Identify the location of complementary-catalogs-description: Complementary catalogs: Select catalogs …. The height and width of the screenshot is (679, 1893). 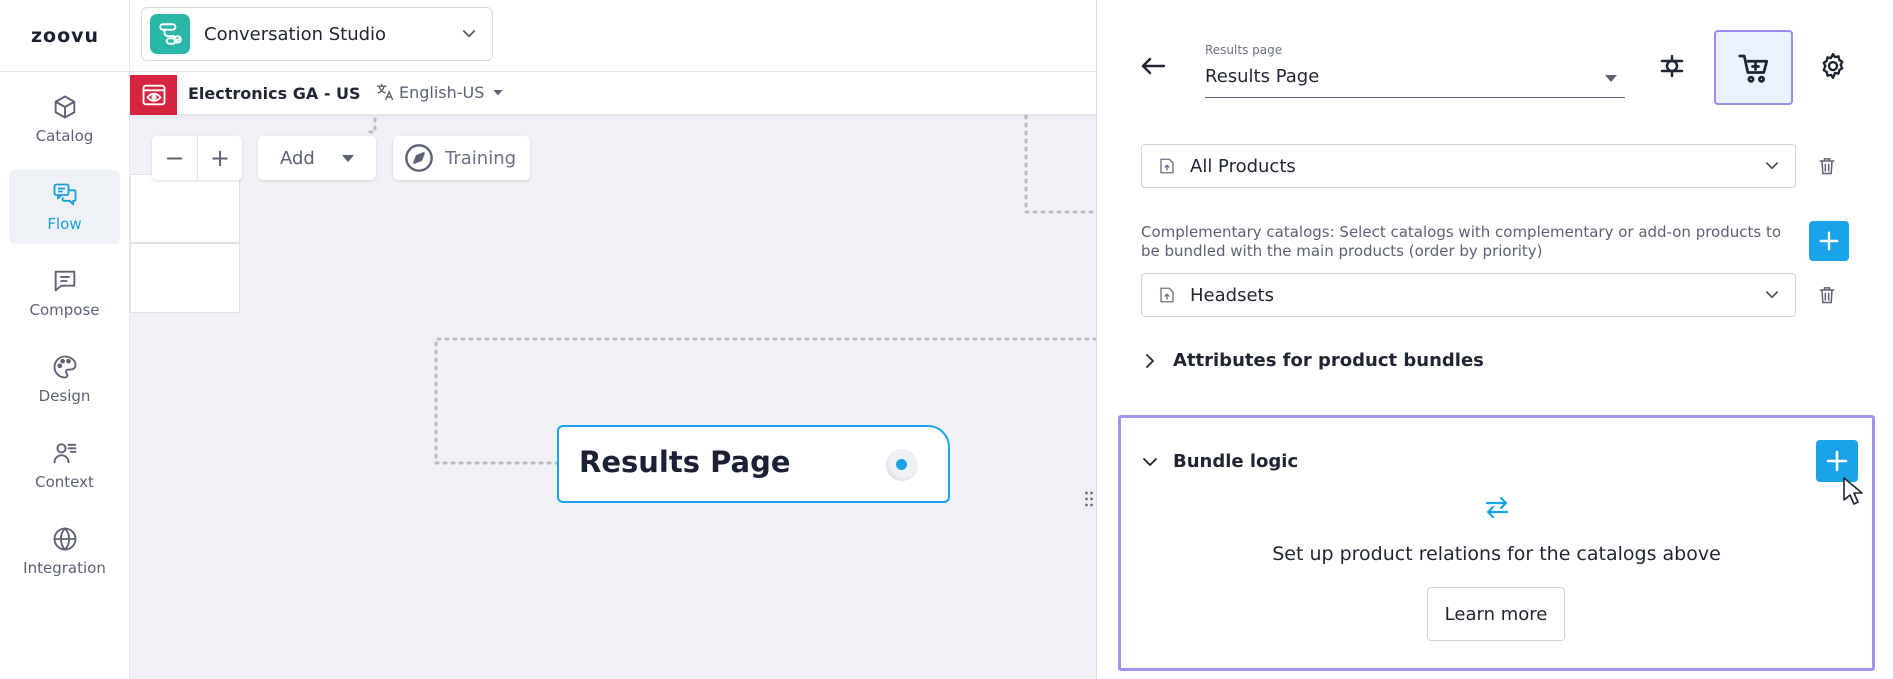
(1461, 241).